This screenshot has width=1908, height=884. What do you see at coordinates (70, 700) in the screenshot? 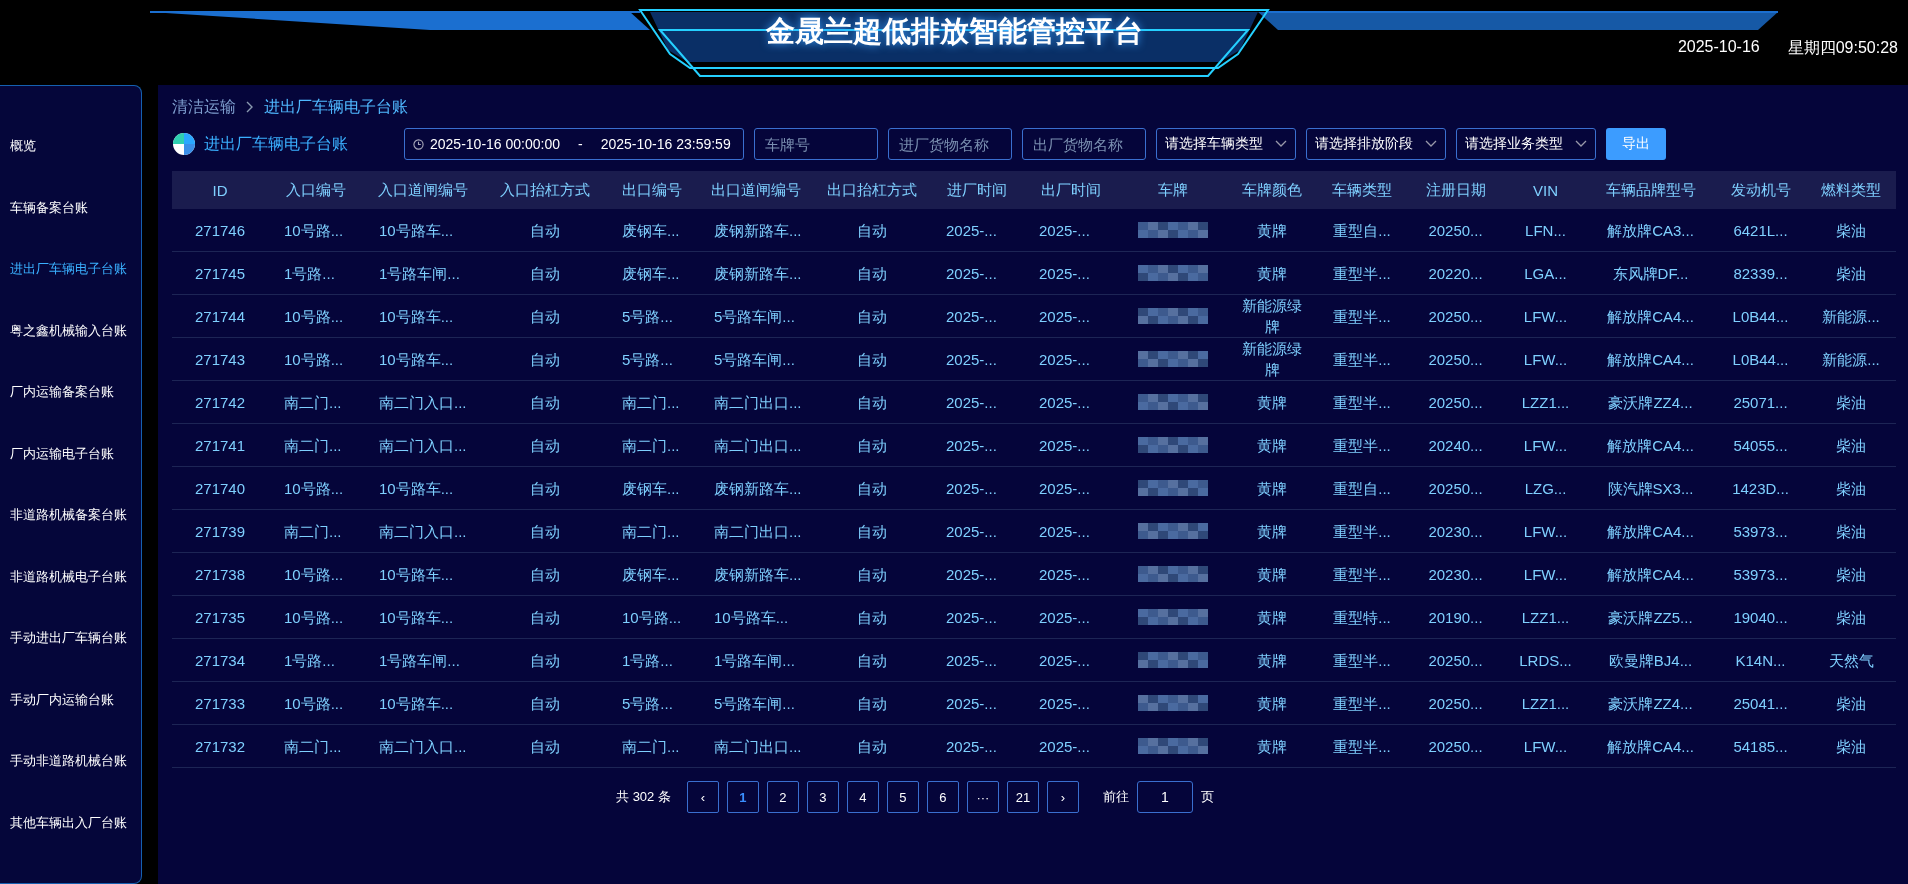
I see `sidebar-item: 手动厂内运输台账` at bounding box center [70, 700].